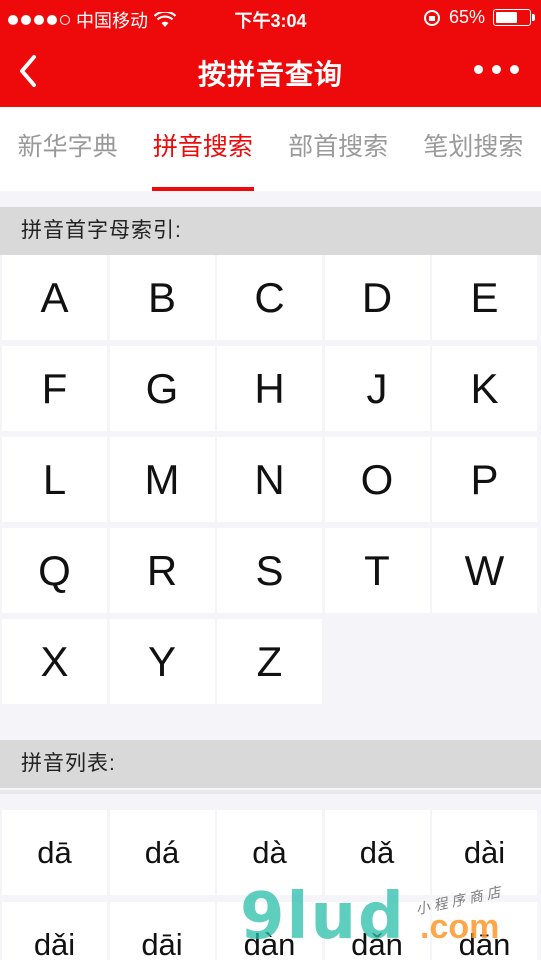 The height and width of the screenshot is (960, 541). Describe the element at coordinates (54, 479) in the screenshot. I see `letter-cell-l: L` at that location.